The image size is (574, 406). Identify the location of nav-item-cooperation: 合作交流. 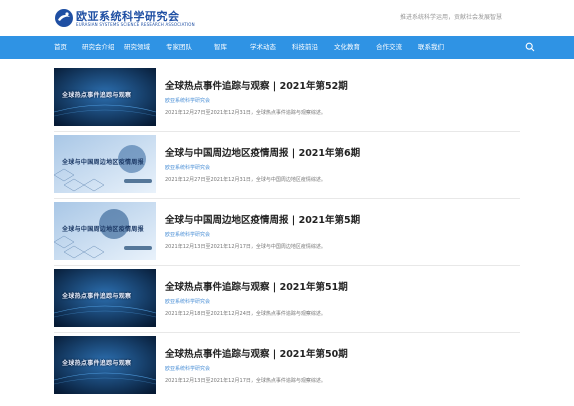
(389, 47).